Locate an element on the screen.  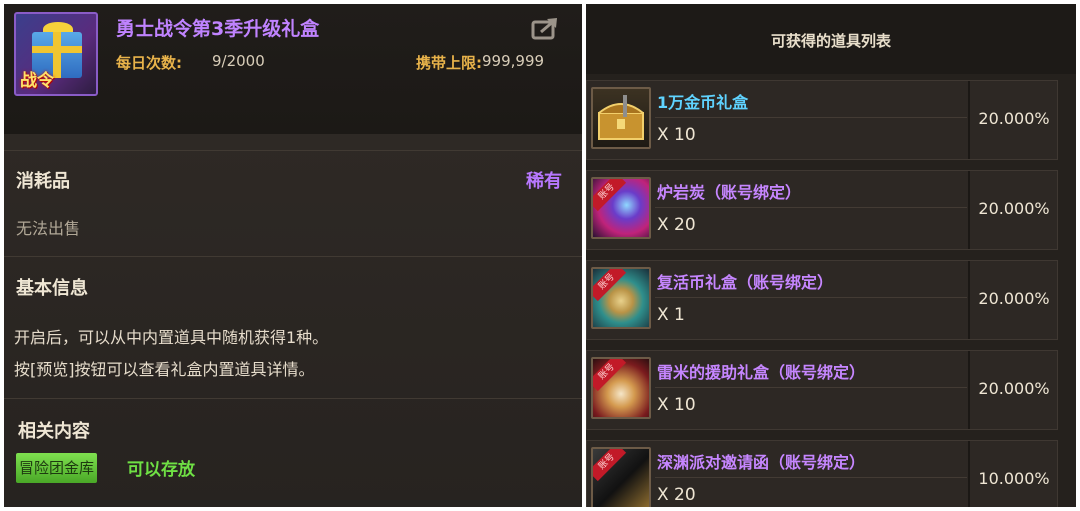
invitation-icon: 账号 is located at coordinates (621, 477).